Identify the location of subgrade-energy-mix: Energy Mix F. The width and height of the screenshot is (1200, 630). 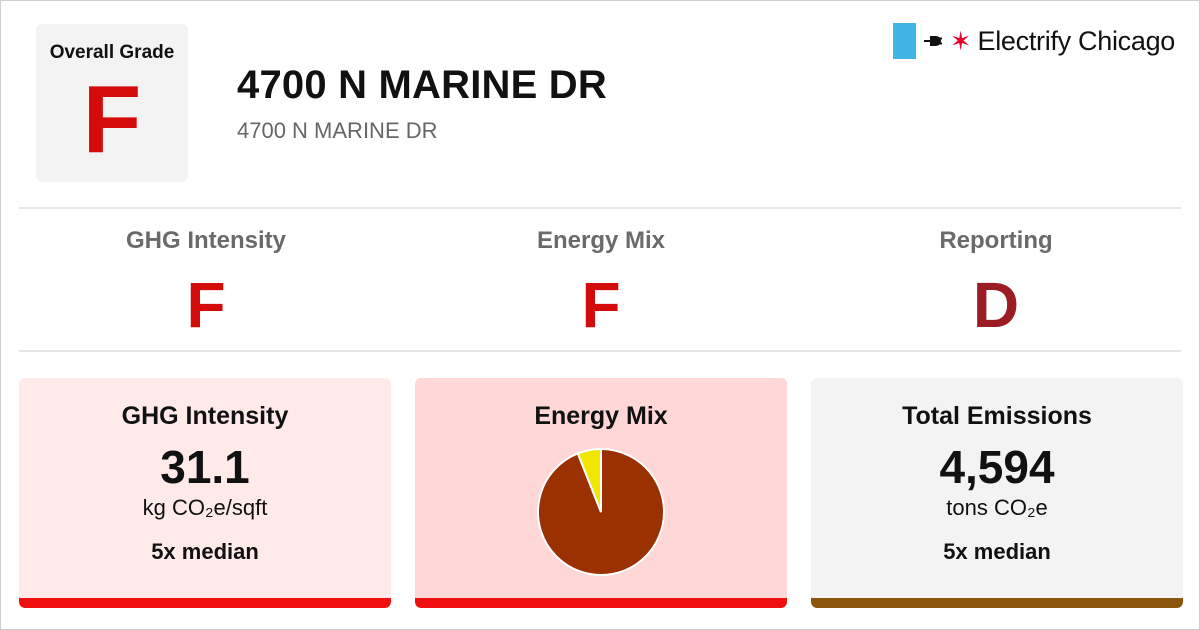
(601, 282).